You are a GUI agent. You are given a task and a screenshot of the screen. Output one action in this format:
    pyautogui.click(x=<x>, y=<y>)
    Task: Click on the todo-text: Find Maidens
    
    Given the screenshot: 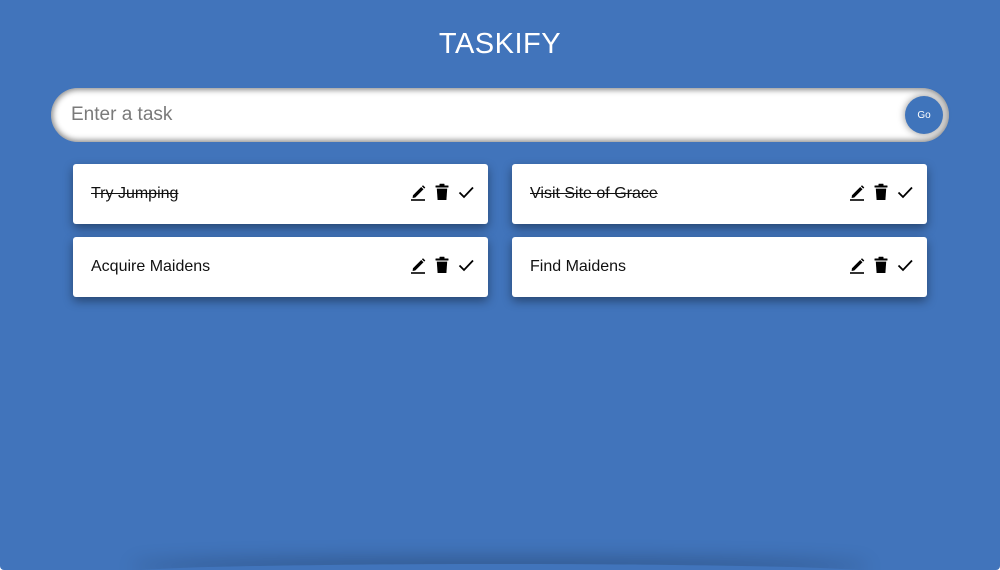 What is the action you would take?
    pyautogui.click(x=578, y=266)
    